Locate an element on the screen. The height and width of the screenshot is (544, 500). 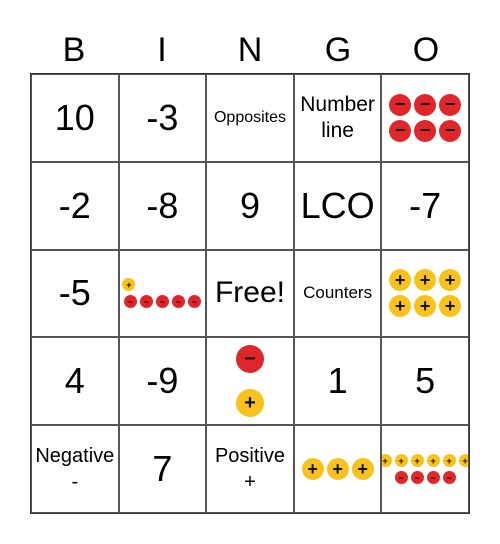
cell-text: 1 is located at coordinates (337, 381).